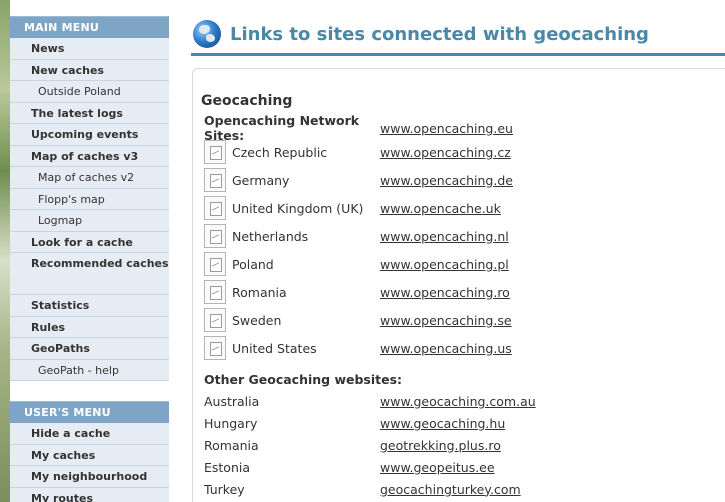  I want to click on oc-site-link: www.opencaching.de, so click(446, 180).